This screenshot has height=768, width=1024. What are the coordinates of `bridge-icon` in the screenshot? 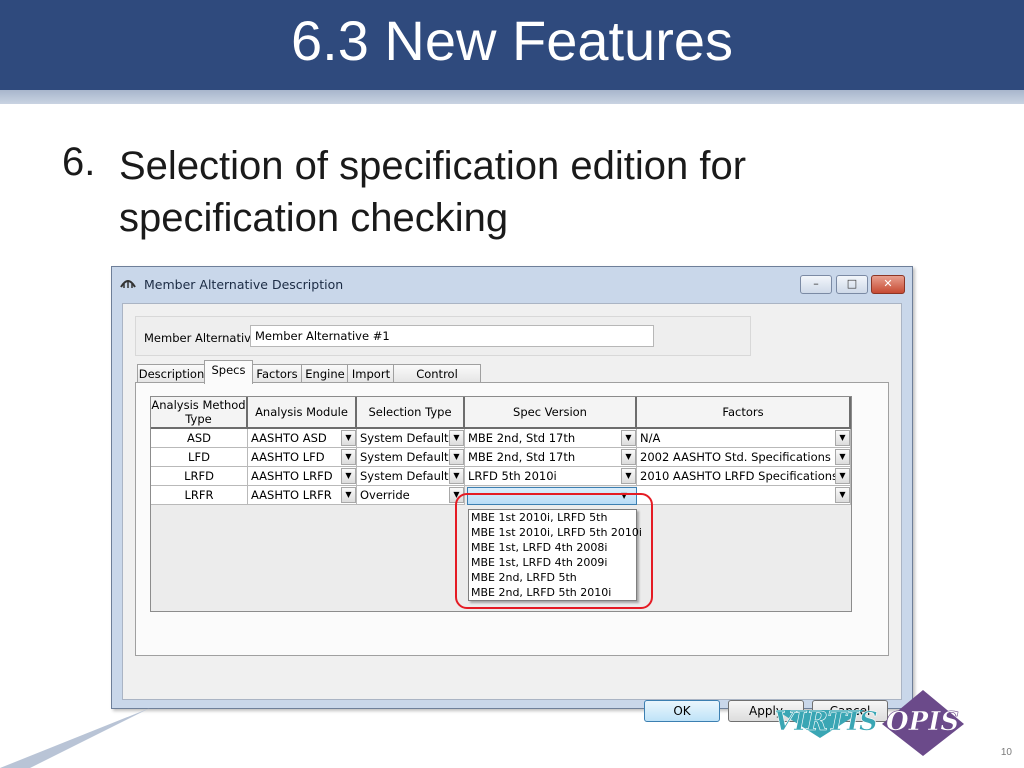 It's located at (128, 284).